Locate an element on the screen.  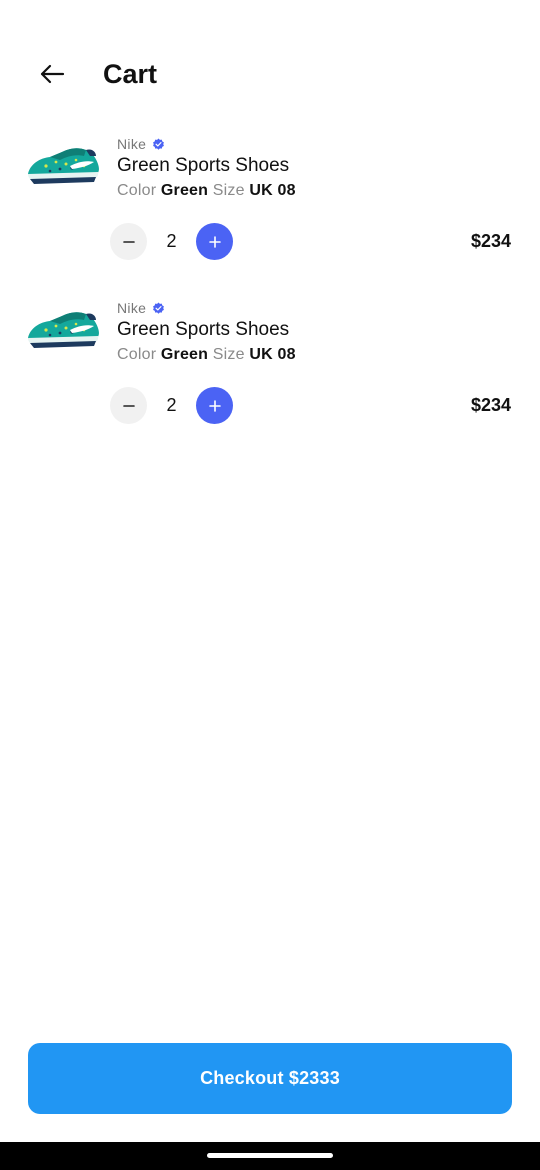
system-navigation-bar is located at coordinates (270, 1156).